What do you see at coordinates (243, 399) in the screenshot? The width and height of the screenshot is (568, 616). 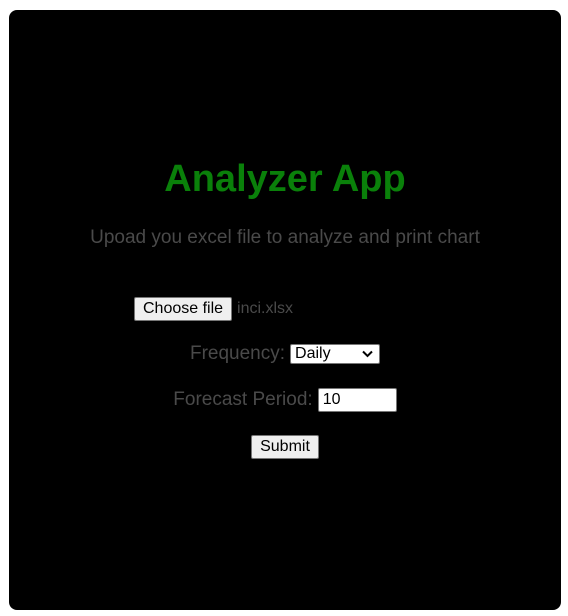 I see `forecast-period-label: Forecast Period:` at bounding box center [243, 399].